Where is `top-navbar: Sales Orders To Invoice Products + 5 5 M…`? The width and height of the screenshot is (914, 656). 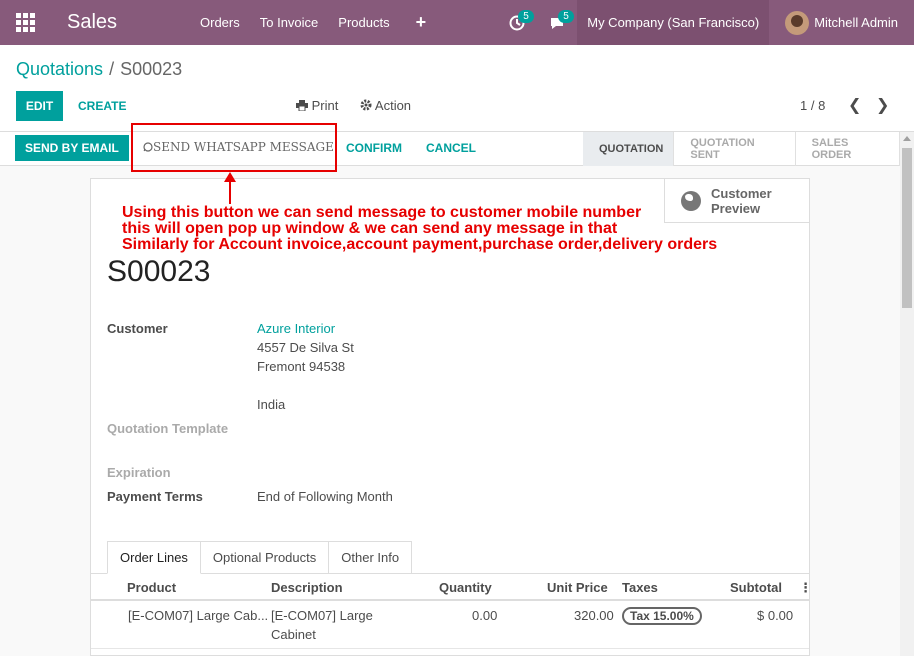
top-navbar: Sales Orders To Invoice Products + 5 5 M… is located at coordinates (457, 22).